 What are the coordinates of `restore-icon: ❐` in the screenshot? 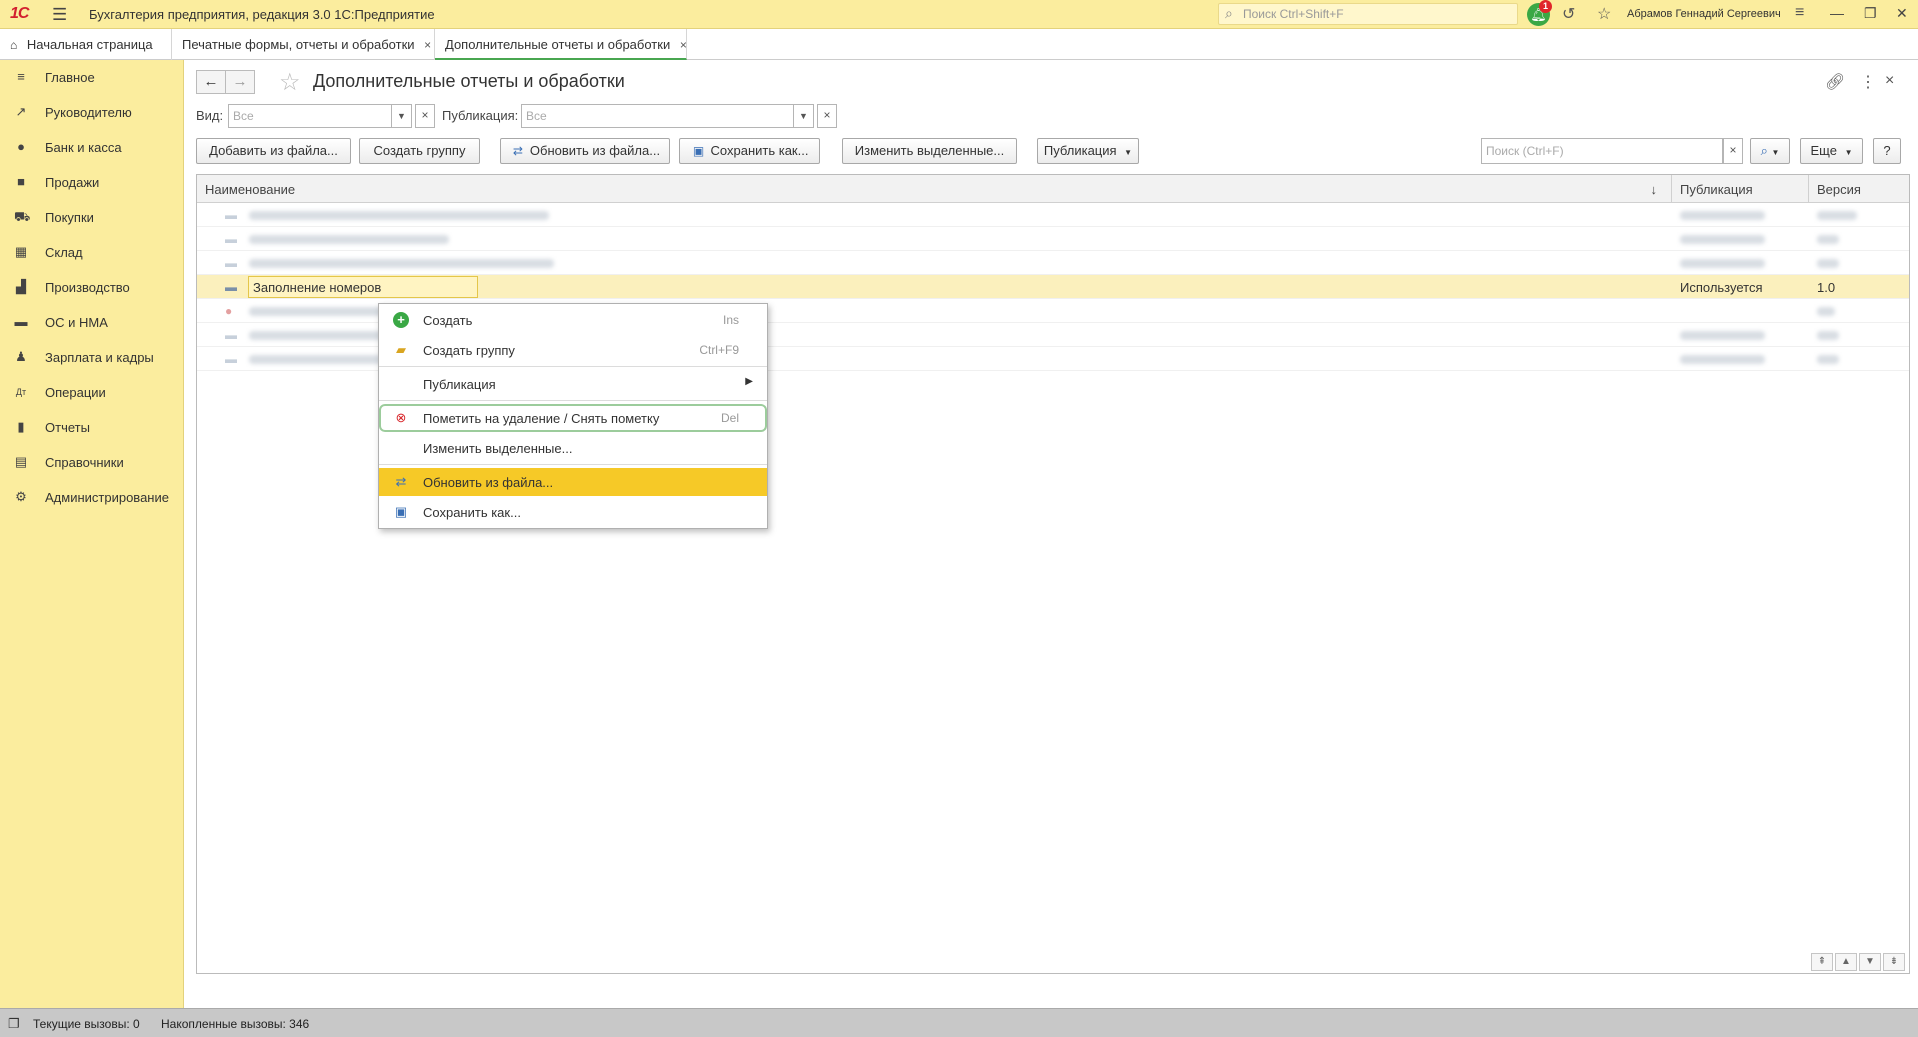 It's located at (1870, 13).